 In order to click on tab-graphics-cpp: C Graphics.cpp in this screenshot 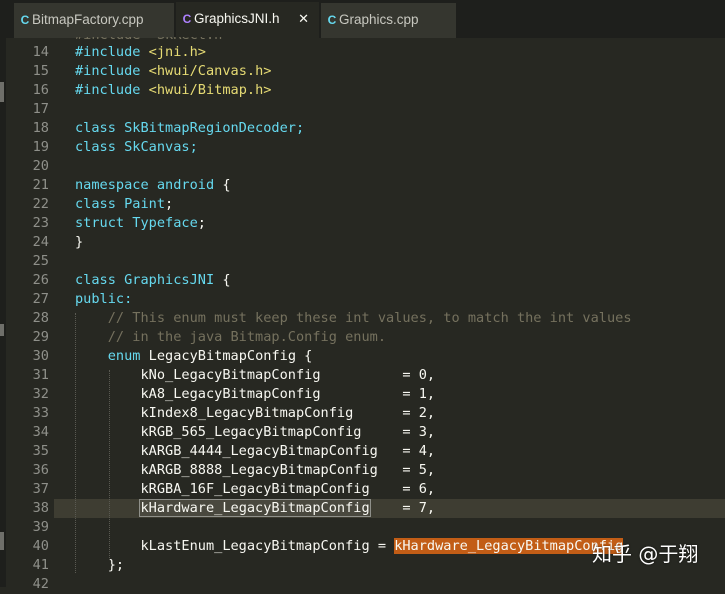, I will do `click(388, 20)`.